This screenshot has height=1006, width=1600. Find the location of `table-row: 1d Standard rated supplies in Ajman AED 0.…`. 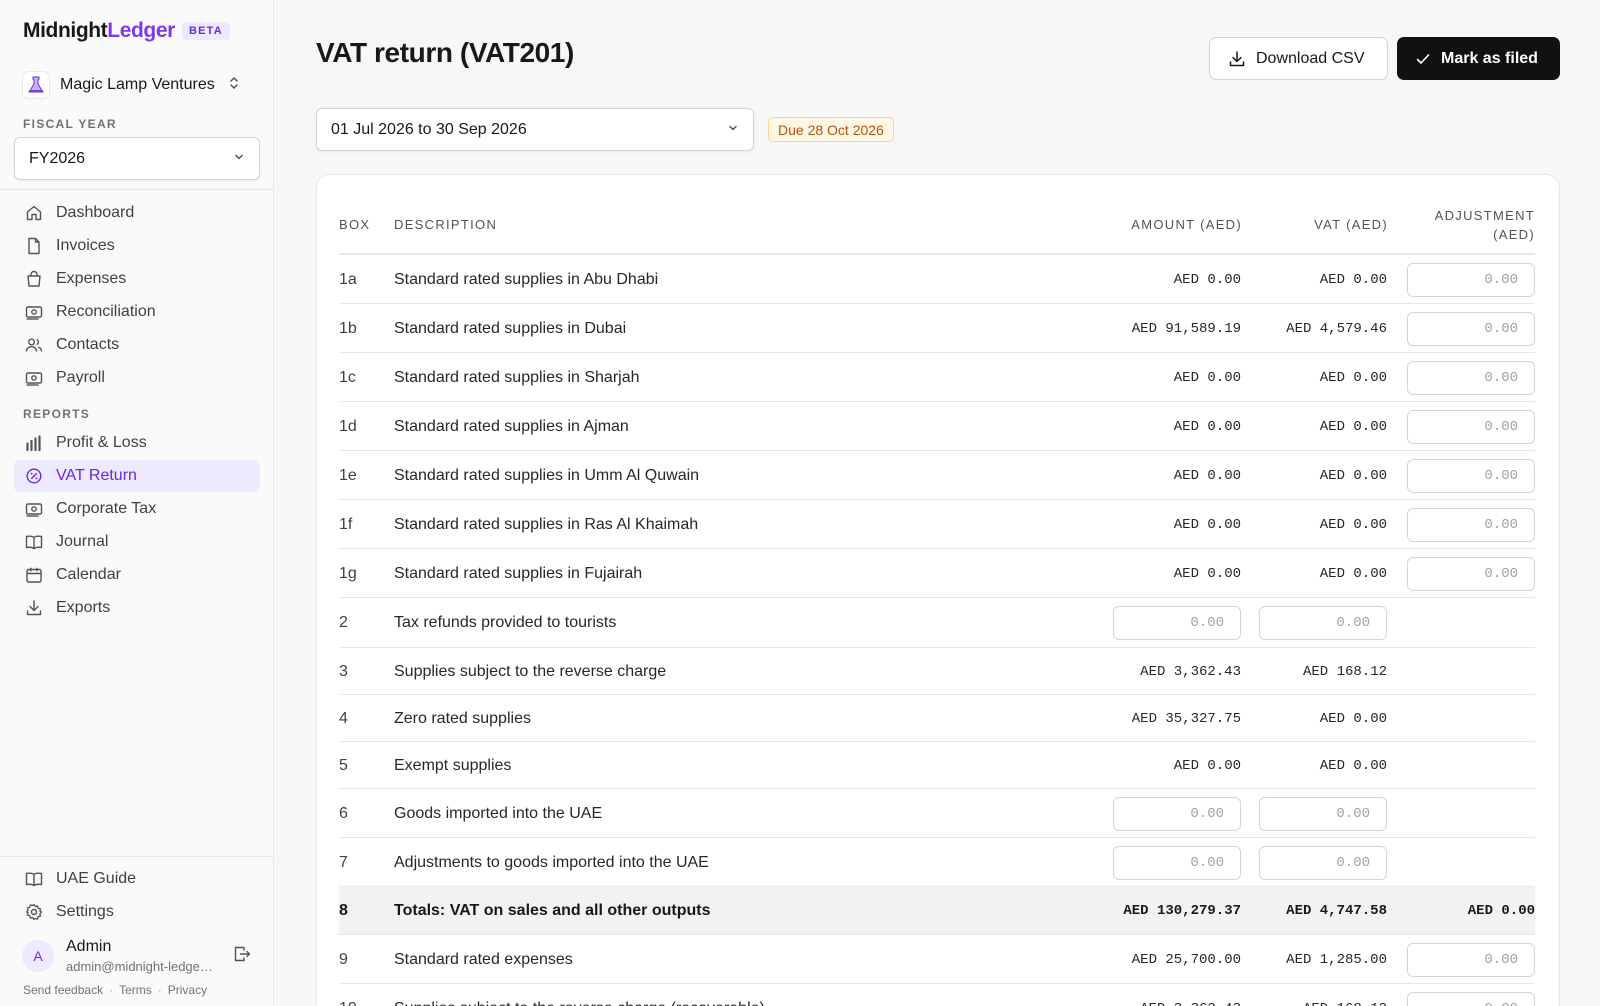

table-row: 1d Standard rated supplies in Ajman AED 0.… is located at coordinates (937, 426).